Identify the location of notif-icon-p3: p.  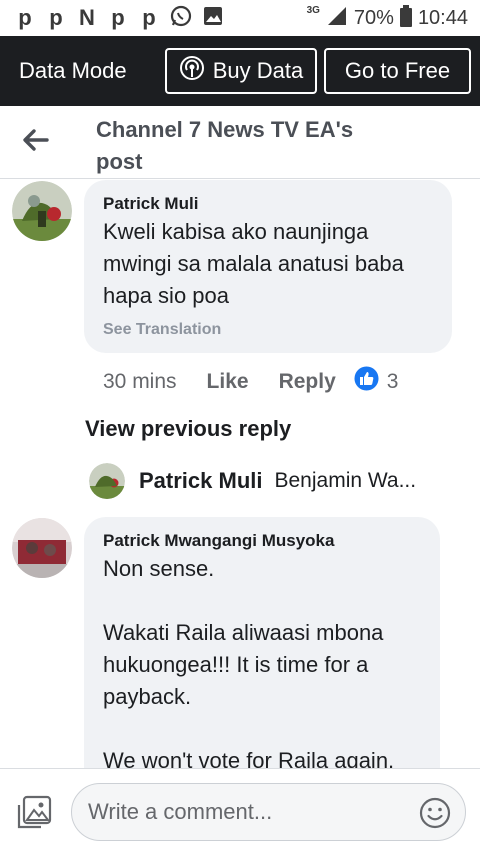
(118, 17).